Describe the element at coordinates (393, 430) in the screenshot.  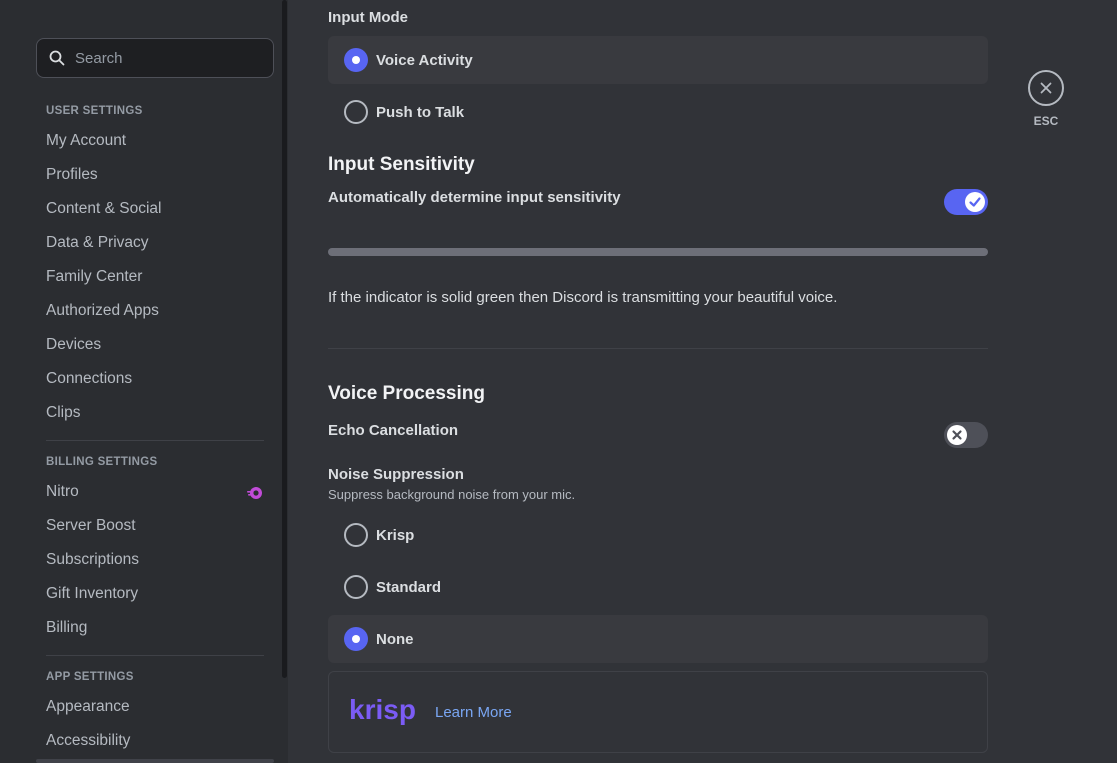
I see `echo-cancellation-label: Echo Cancellation` at that location.